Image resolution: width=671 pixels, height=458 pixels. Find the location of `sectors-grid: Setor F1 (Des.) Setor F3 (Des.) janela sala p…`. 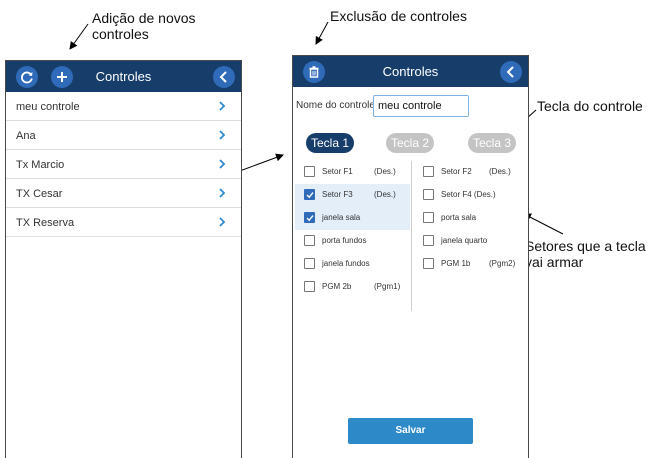

sectors-grid: Setor F1 (Des.) Setor F3 (Des.) janela sala p… is located at coordinates (410, 236).